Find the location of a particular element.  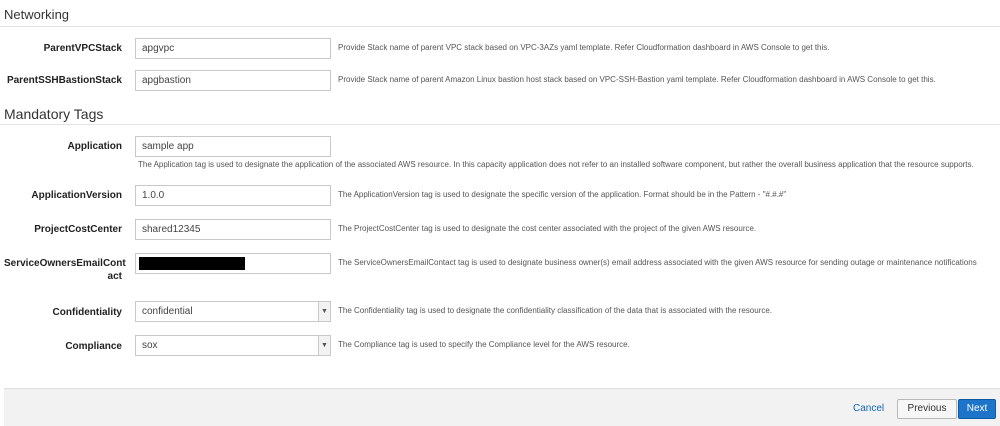

cancel-link: Cancel is located at coordinates (868, 408).